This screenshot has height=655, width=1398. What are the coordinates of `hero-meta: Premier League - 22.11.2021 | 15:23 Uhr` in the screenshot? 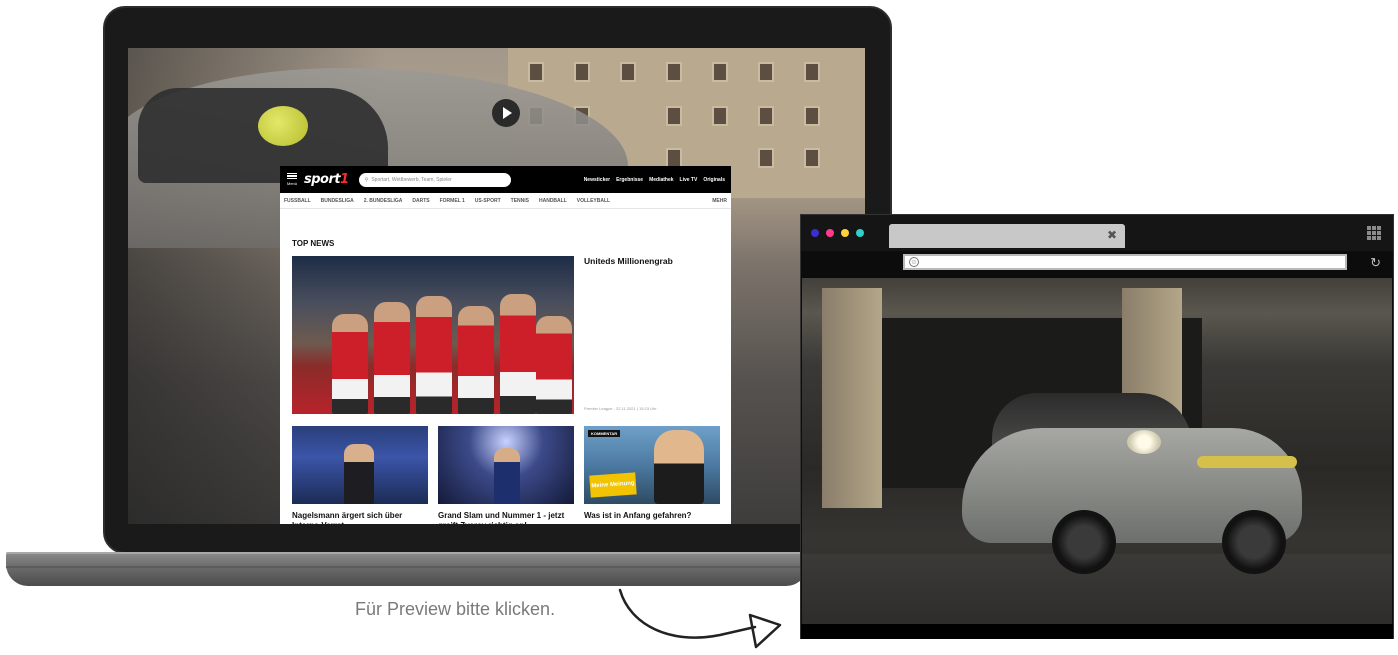 It's located at (620, 408).